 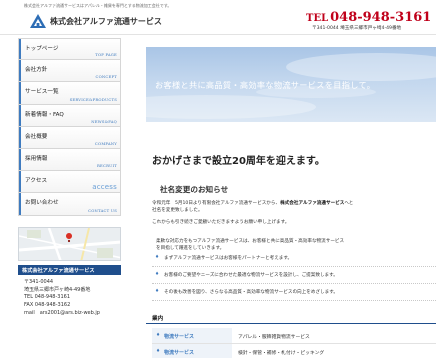 I want to click on list-item: ♦ お客様のご要望やニーズに合わせた最適な物流サービスを設計し、ご提案致します。, so click(x=294, y=275).